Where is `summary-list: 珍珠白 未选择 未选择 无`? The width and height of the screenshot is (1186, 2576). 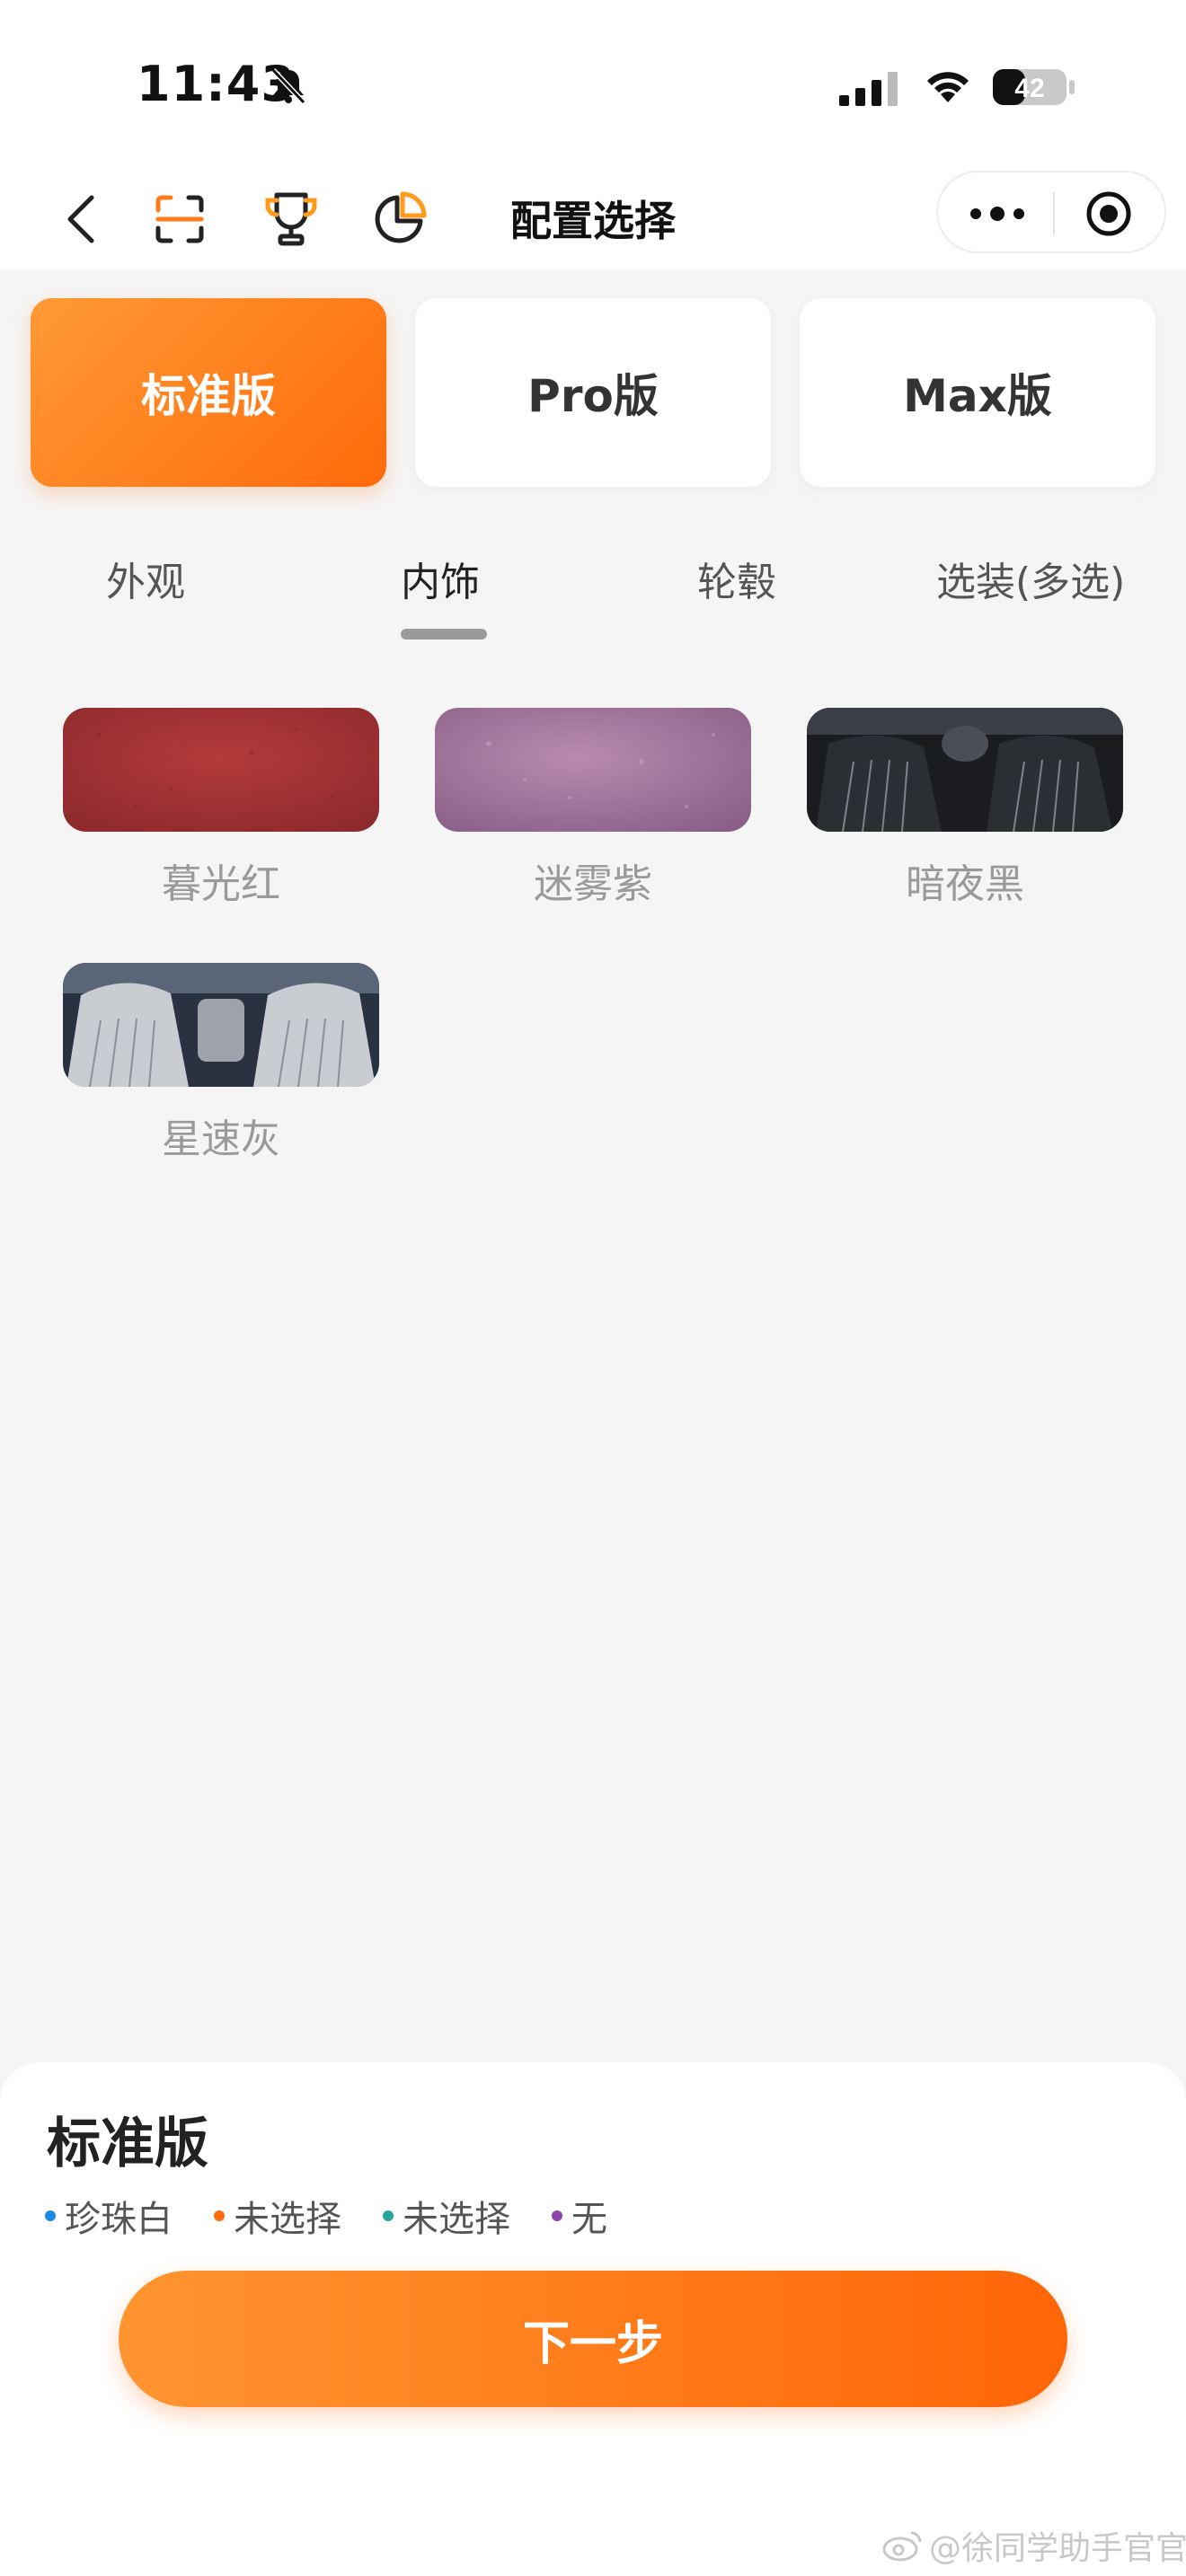
summary-list: 珍珠白 未选择 未选择 无 is located at coordinates (347, 2216).